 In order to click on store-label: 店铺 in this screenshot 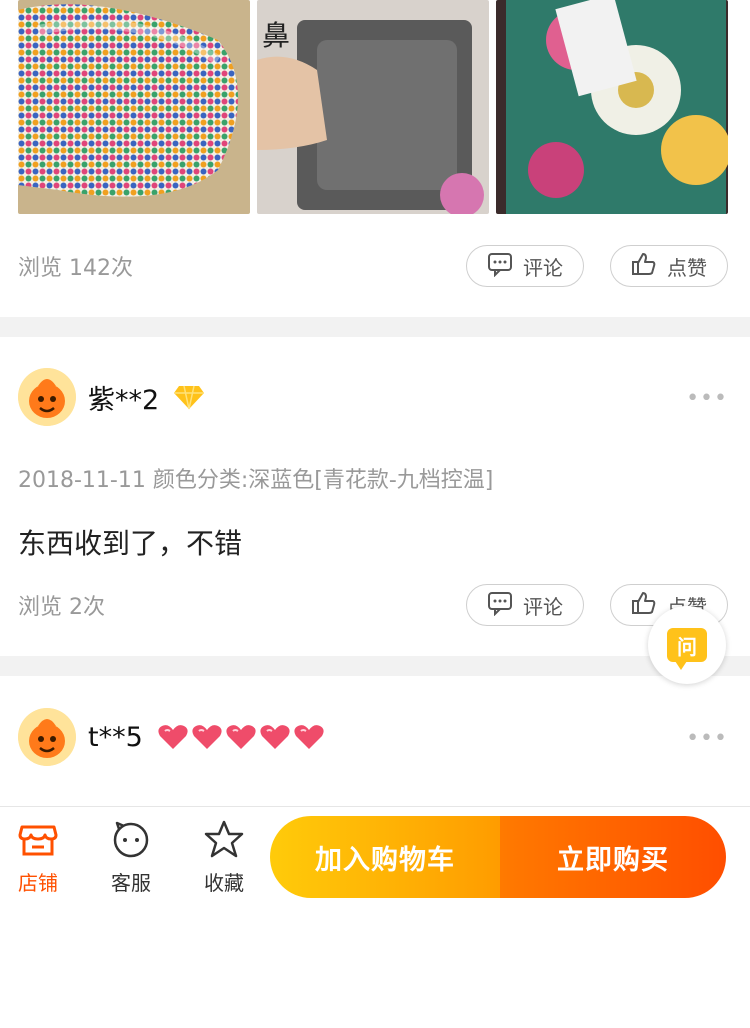, I will do `click(38, 883)`.